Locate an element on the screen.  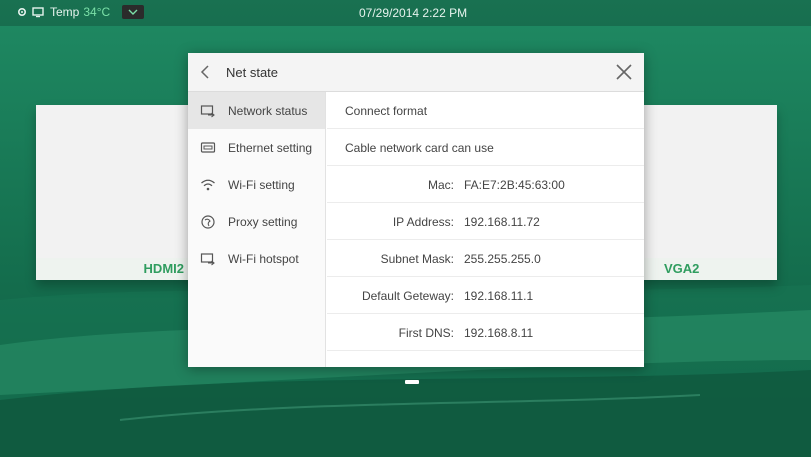
first-dns-row: First DNS: 192.168.8.11 is located at coordinates (485, 332).